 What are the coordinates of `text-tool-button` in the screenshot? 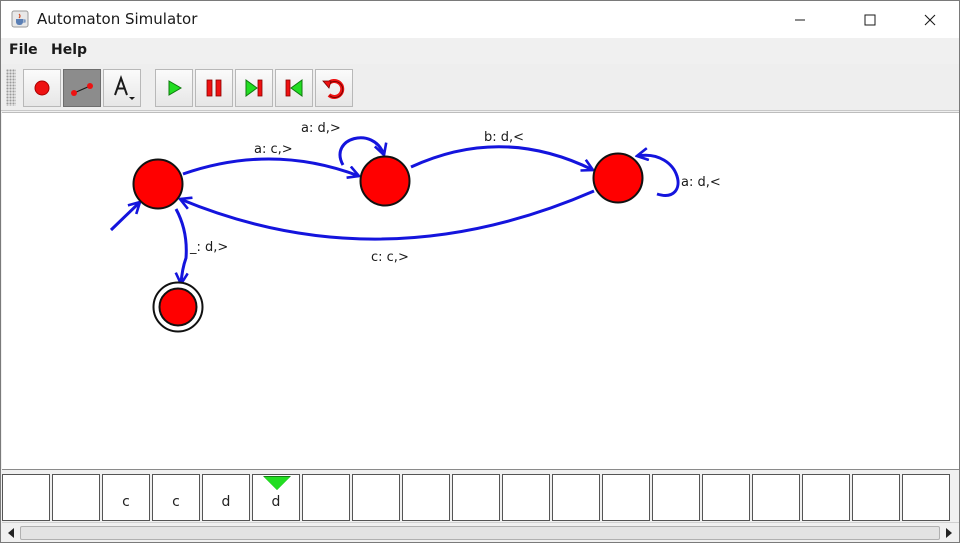 It's located at (122, 88).